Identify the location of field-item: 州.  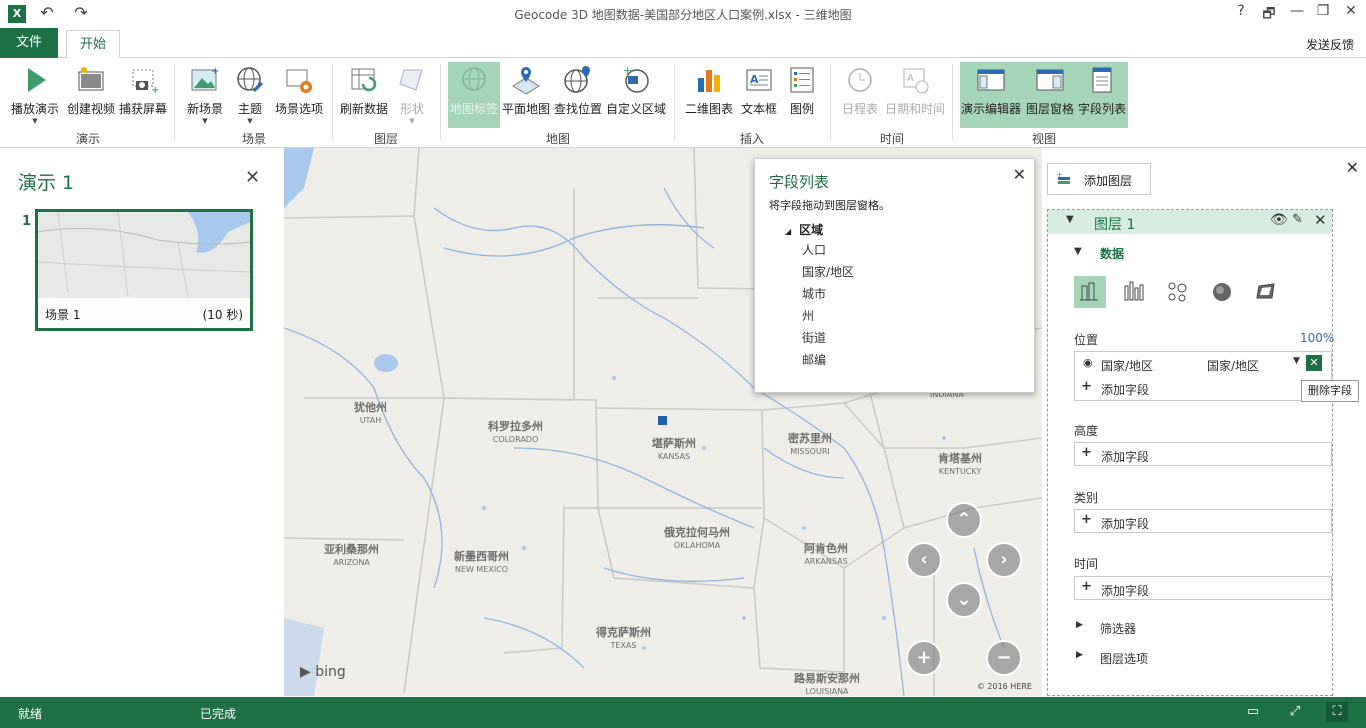
(808, 315).